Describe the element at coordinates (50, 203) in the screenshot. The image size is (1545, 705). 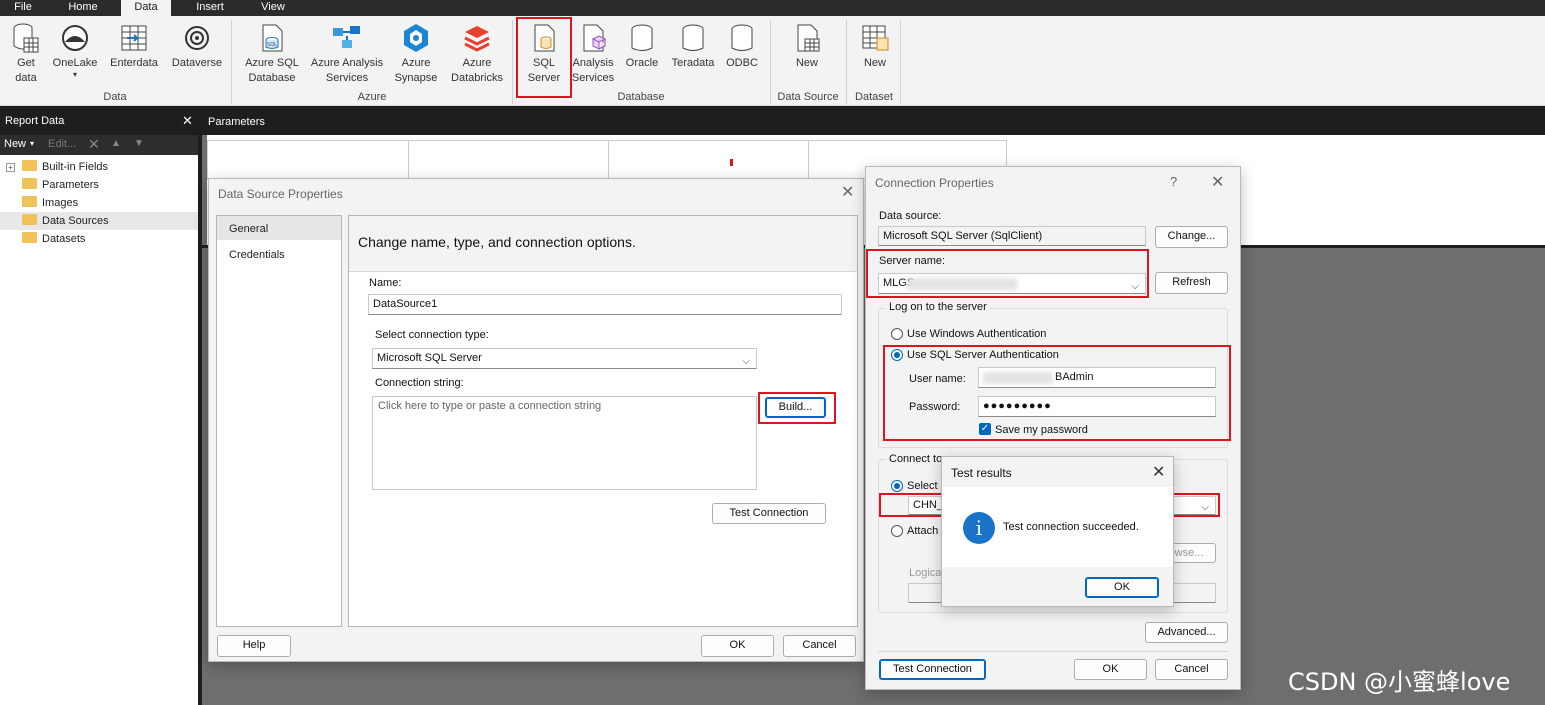
I see `tree-item-images: Images` at that location.